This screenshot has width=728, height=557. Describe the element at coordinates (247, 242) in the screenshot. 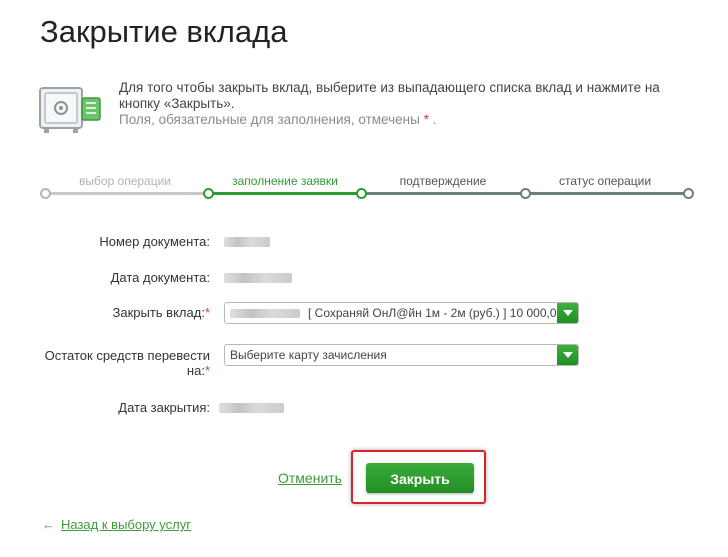

I see `doc-number-value-redacted` at that location.